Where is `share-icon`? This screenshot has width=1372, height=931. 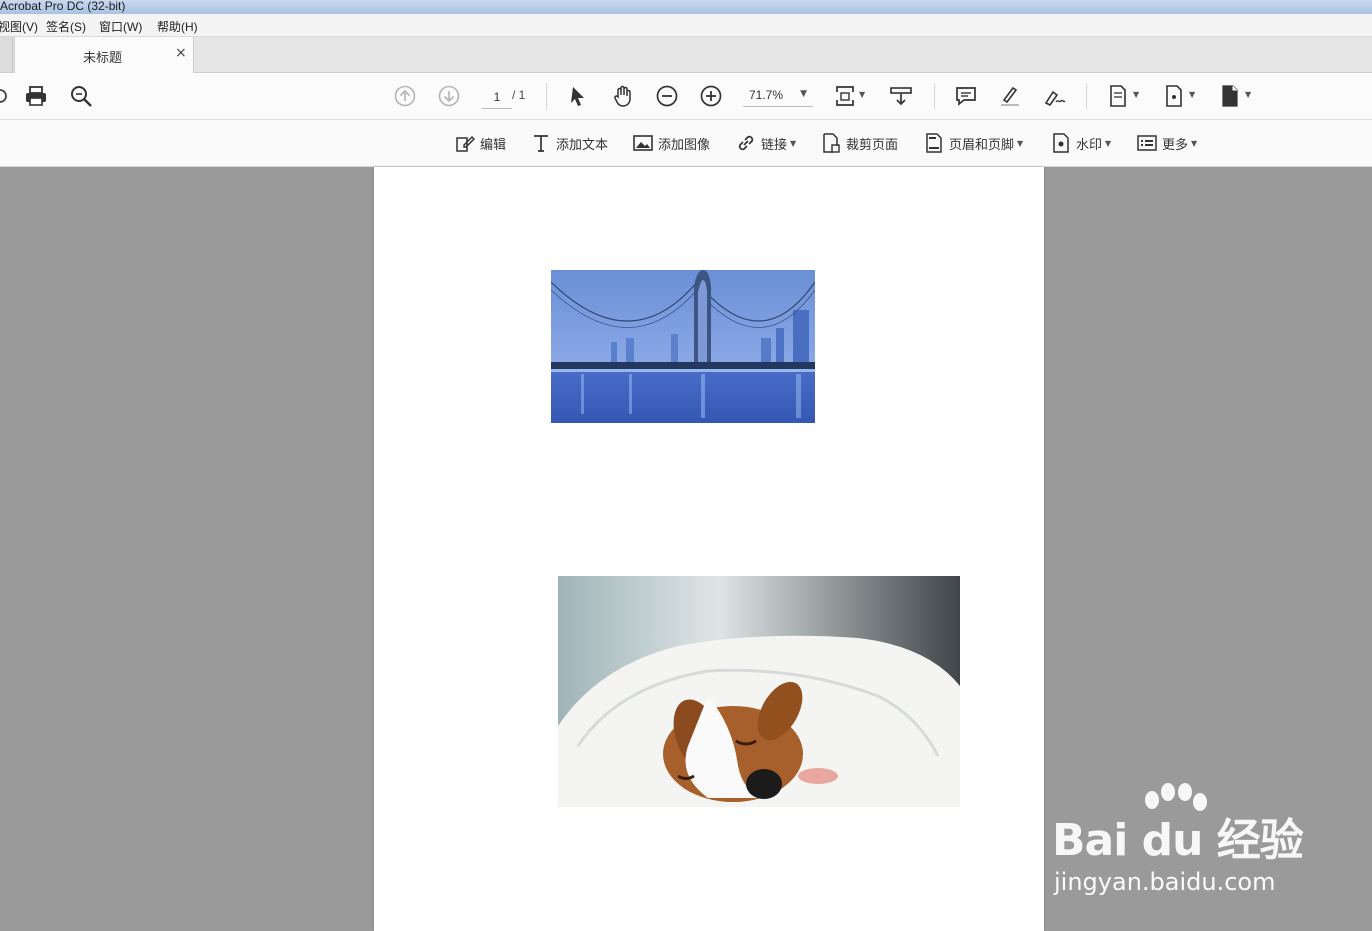 share-icon is located at coordinates (6, 96).